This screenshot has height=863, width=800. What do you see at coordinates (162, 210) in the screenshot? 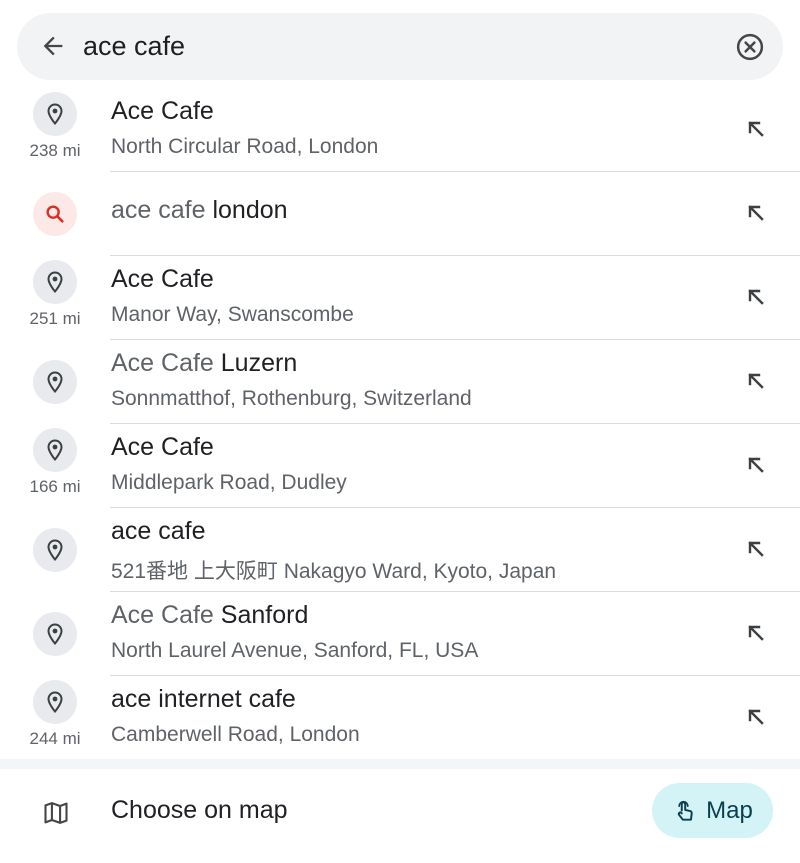
I see `result-title-match: ace cafe` at bounding box center [162, 210].